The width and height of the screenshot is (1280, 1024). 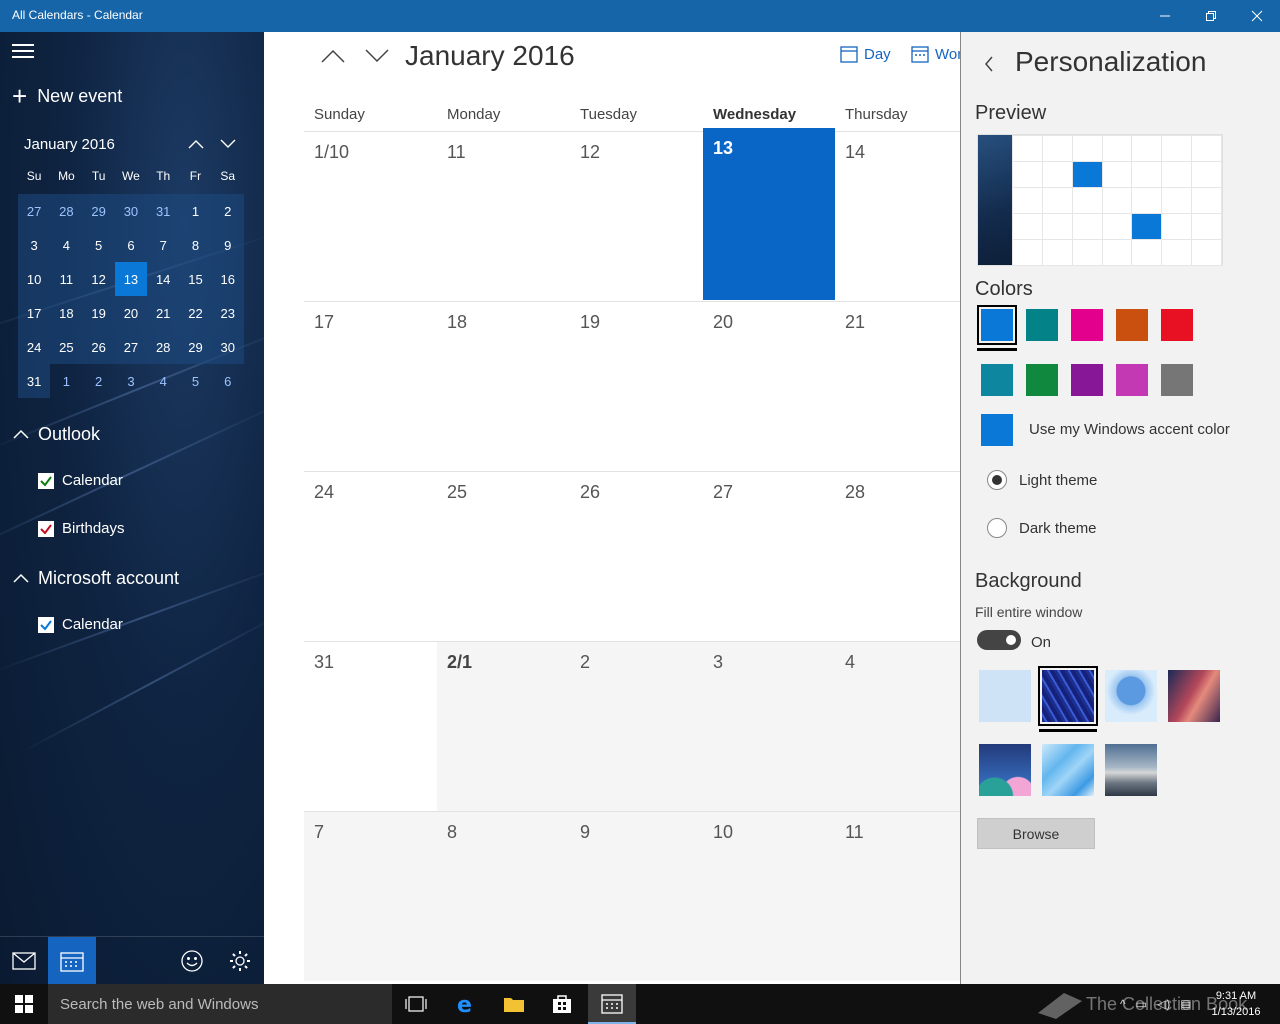 I want to click on day-cell: 1/10, so click(x=370, y=216).